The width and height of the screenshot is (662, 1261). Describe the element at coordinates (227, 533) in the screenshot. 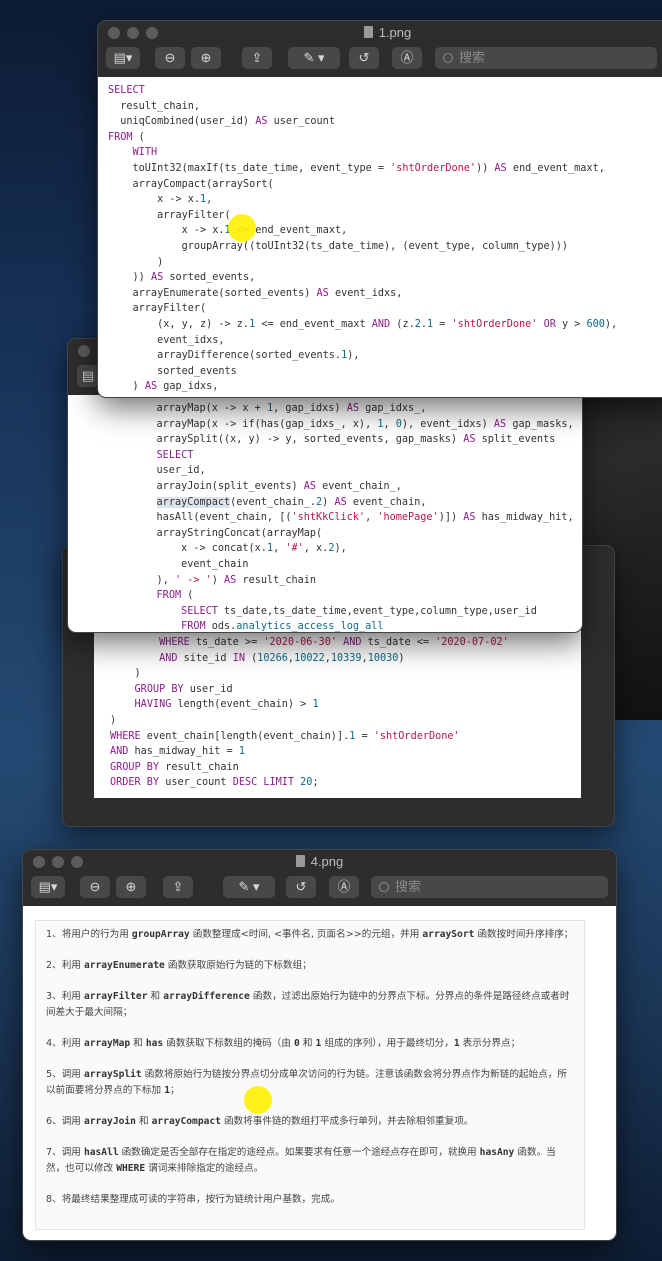

I see `code-line: arrayStringConcat(arrayMap(` at that location.